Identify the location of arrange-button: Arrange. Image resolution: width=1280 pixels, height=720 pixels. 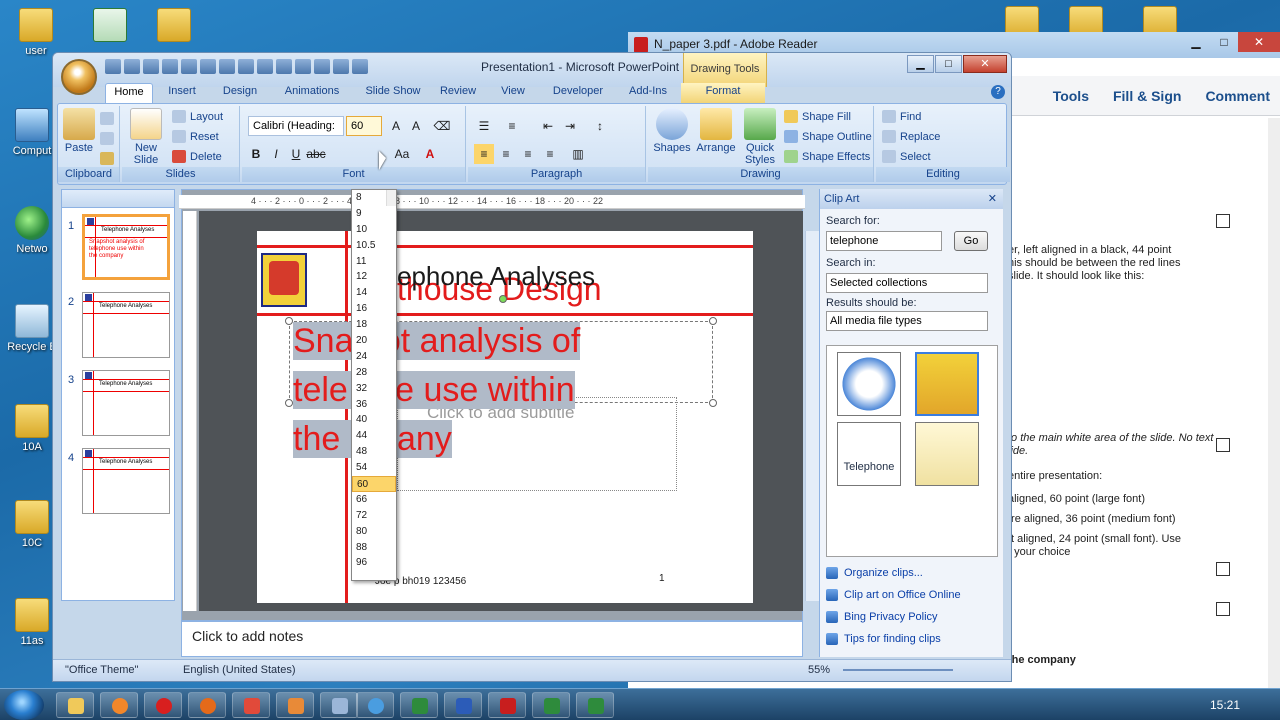
(716, 131).